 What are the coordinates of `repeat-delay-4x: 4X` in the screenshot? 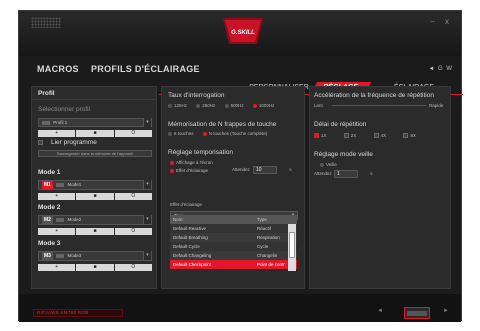 It's located at (379, 136).